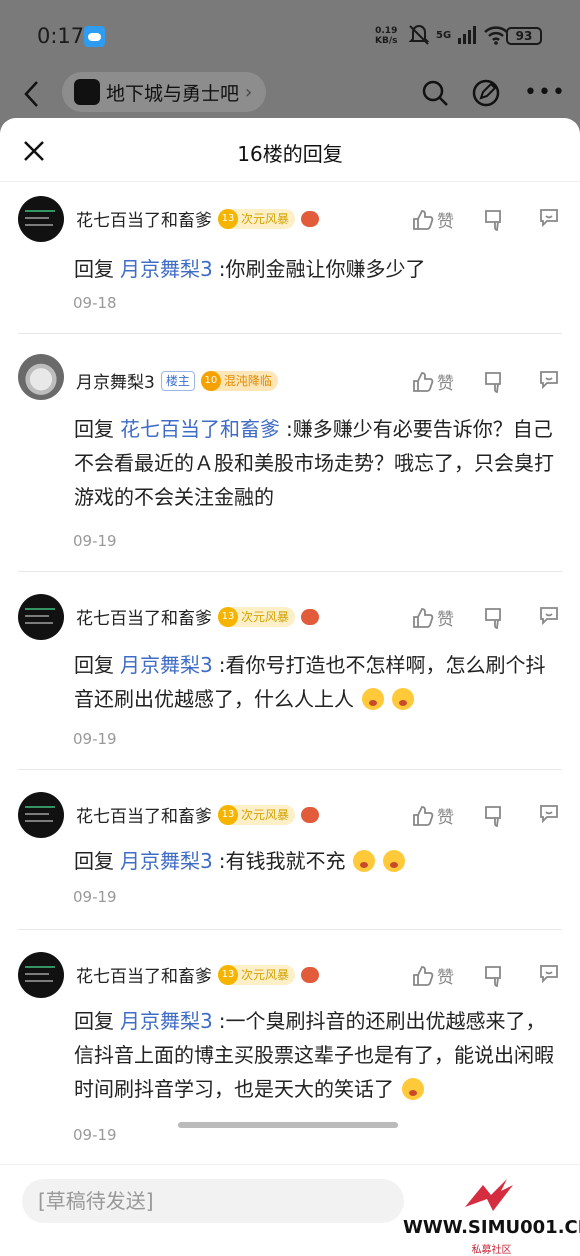 The image size is (580, 1256). I want to click on back-arrow-icon, so click(32, 94).